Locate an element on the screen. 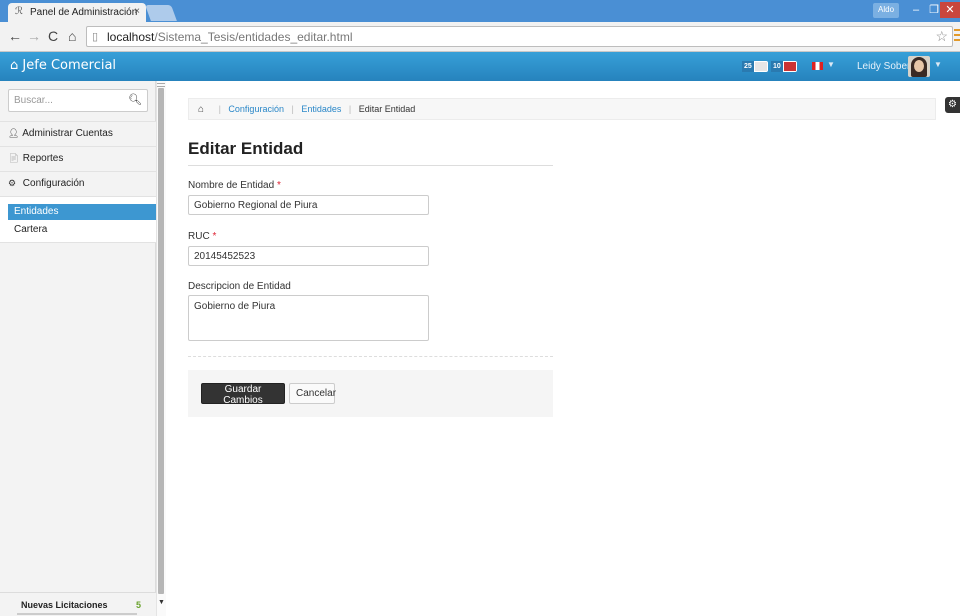 The height and width of the screenshot is (616, 960). sidebar-item-administrar-cuentas: 👤︎ Administrar Cuentas is located at coordinates (78, 133).